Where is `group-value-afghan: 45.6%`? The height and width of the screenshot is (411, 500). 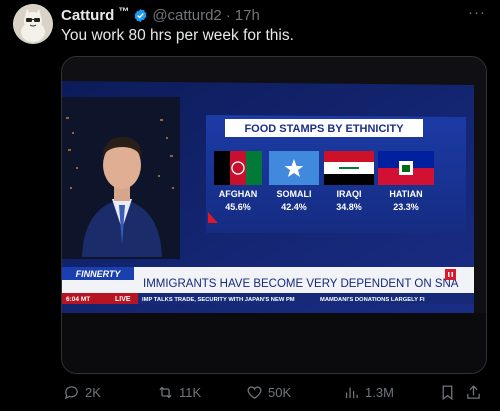
group-value-afghan: 45.6% is located at coordinates (238, 207).